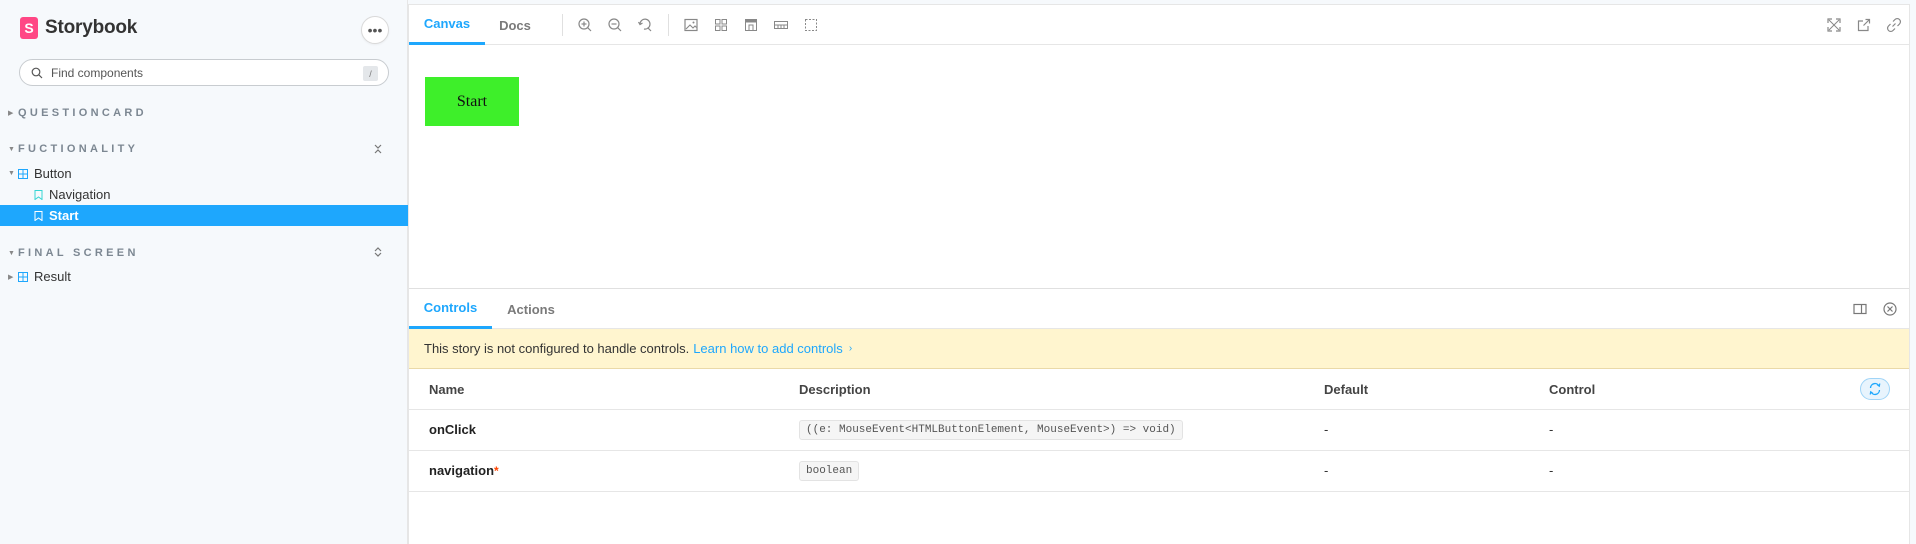 The width and height of the screenshot is (1916, 544). Describe the element at coordinates (829, 471) in the screenshot. I see `prop-type: boolean` at that location.